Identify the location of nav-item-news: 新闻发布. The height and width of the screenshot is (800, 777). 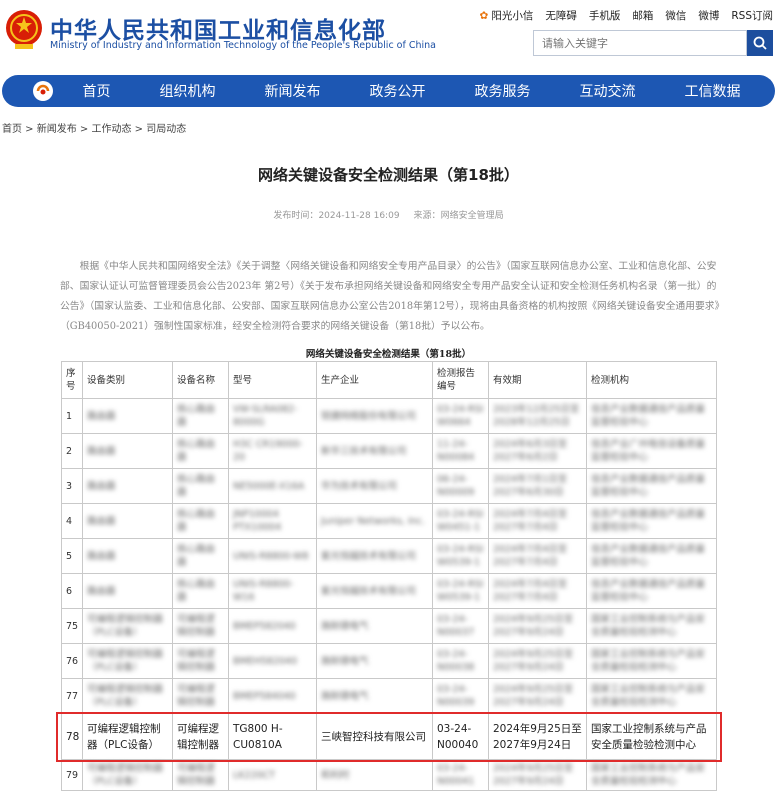
(293, 91).